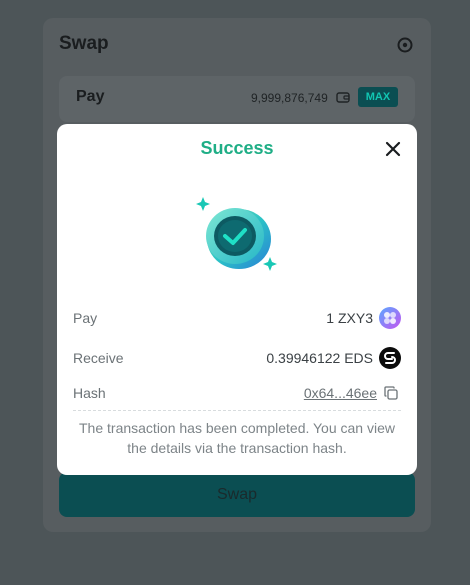 Image resolution: width=470 pixels, height=585 pixels. I want to click on eds-token-icon, so click(390, 358).